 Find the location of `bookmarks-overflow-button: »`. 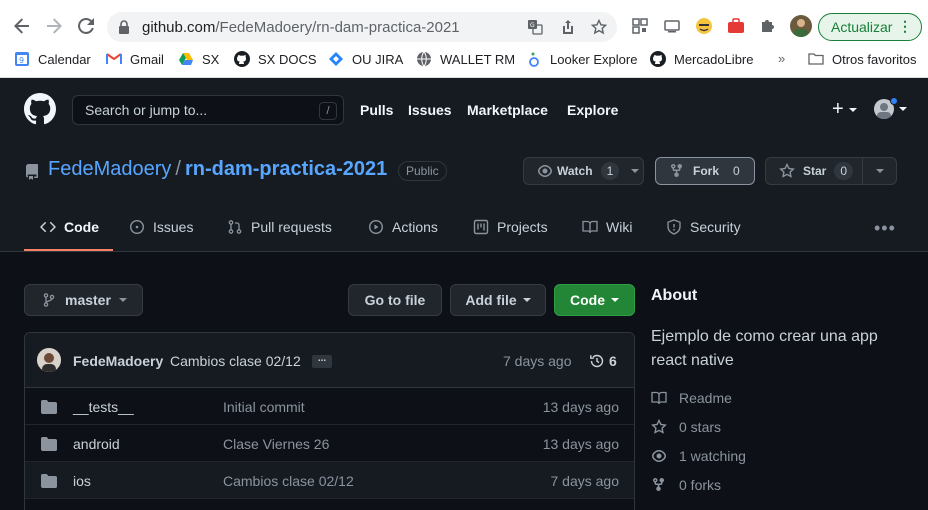

bookmarks-overflow-button: » is located at coordinates (781, 58).